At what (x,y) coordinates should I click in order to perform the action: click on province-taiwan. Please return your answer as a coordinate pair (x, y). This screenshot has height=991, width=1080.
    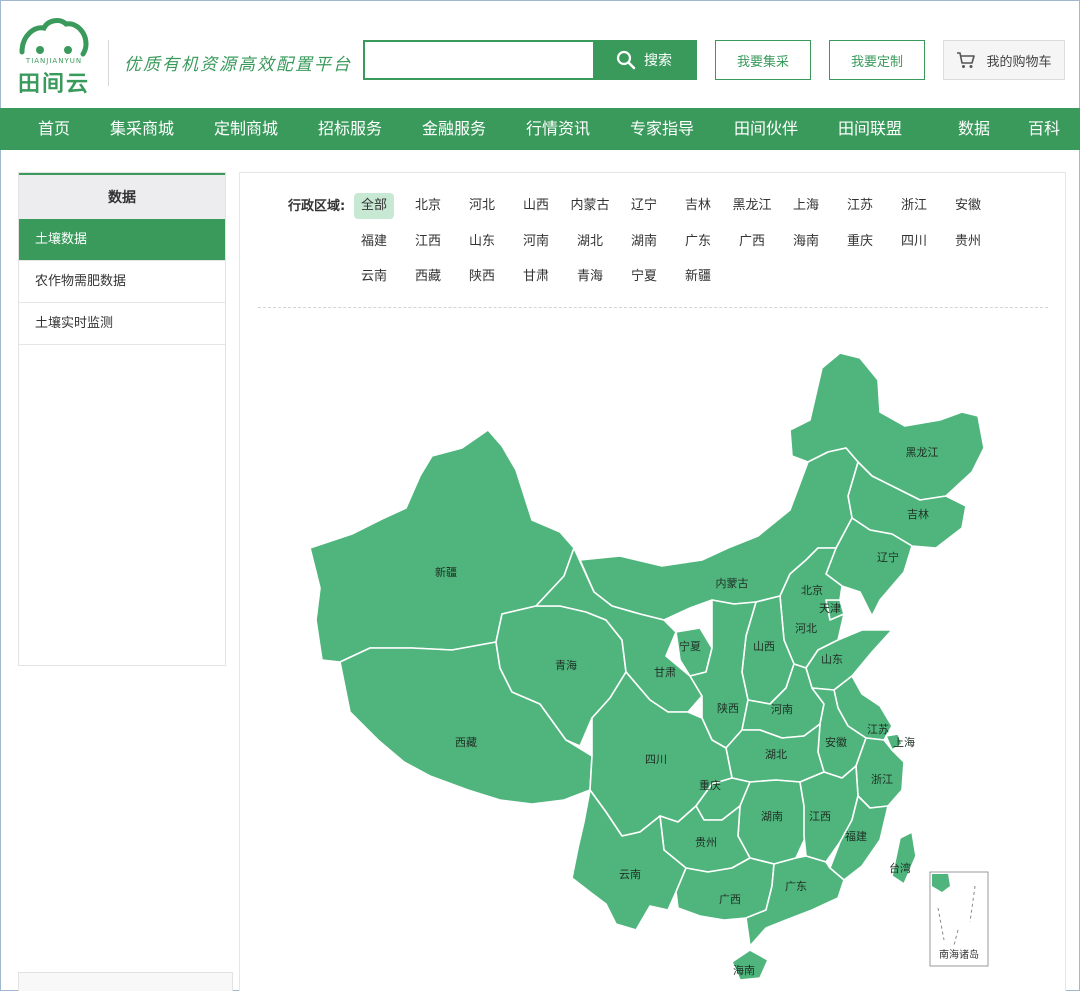
    Looking at the image, I should click on (904, 858).